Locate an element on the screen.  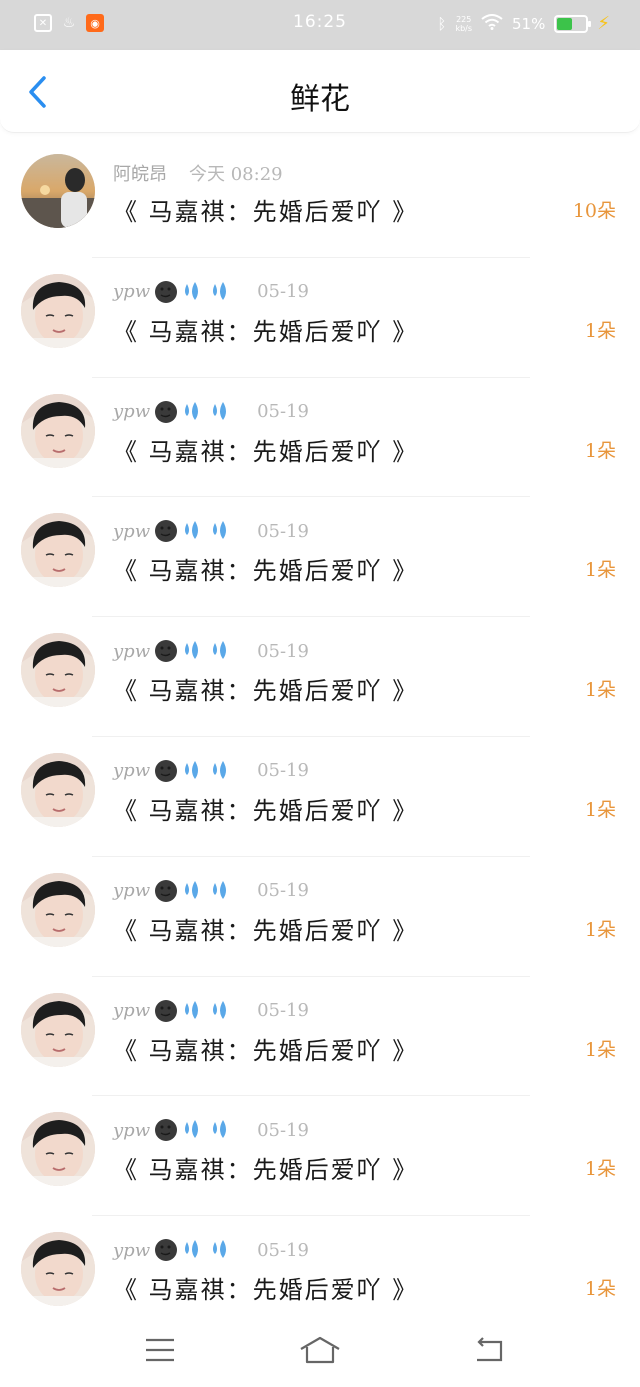
username: 阿皖昂 is located at coordinates (140, 173).